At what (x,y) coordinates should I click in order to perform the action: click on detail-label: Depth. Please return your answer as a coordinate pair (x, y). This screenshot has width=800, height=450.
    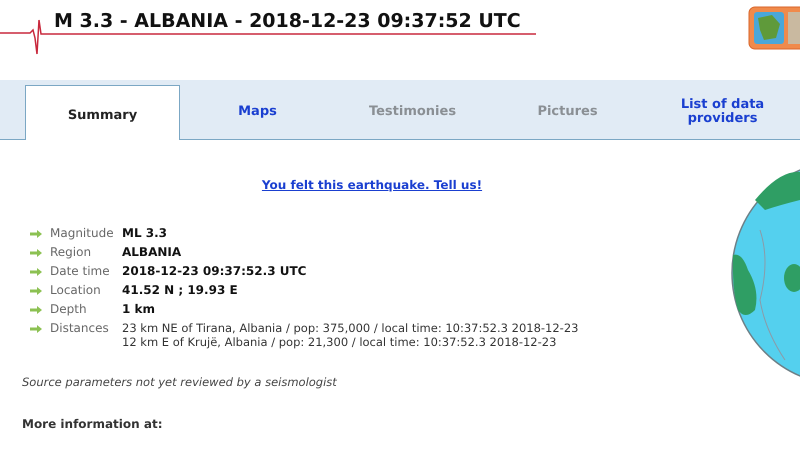
    Looking at the image, I should click on (69, 309).